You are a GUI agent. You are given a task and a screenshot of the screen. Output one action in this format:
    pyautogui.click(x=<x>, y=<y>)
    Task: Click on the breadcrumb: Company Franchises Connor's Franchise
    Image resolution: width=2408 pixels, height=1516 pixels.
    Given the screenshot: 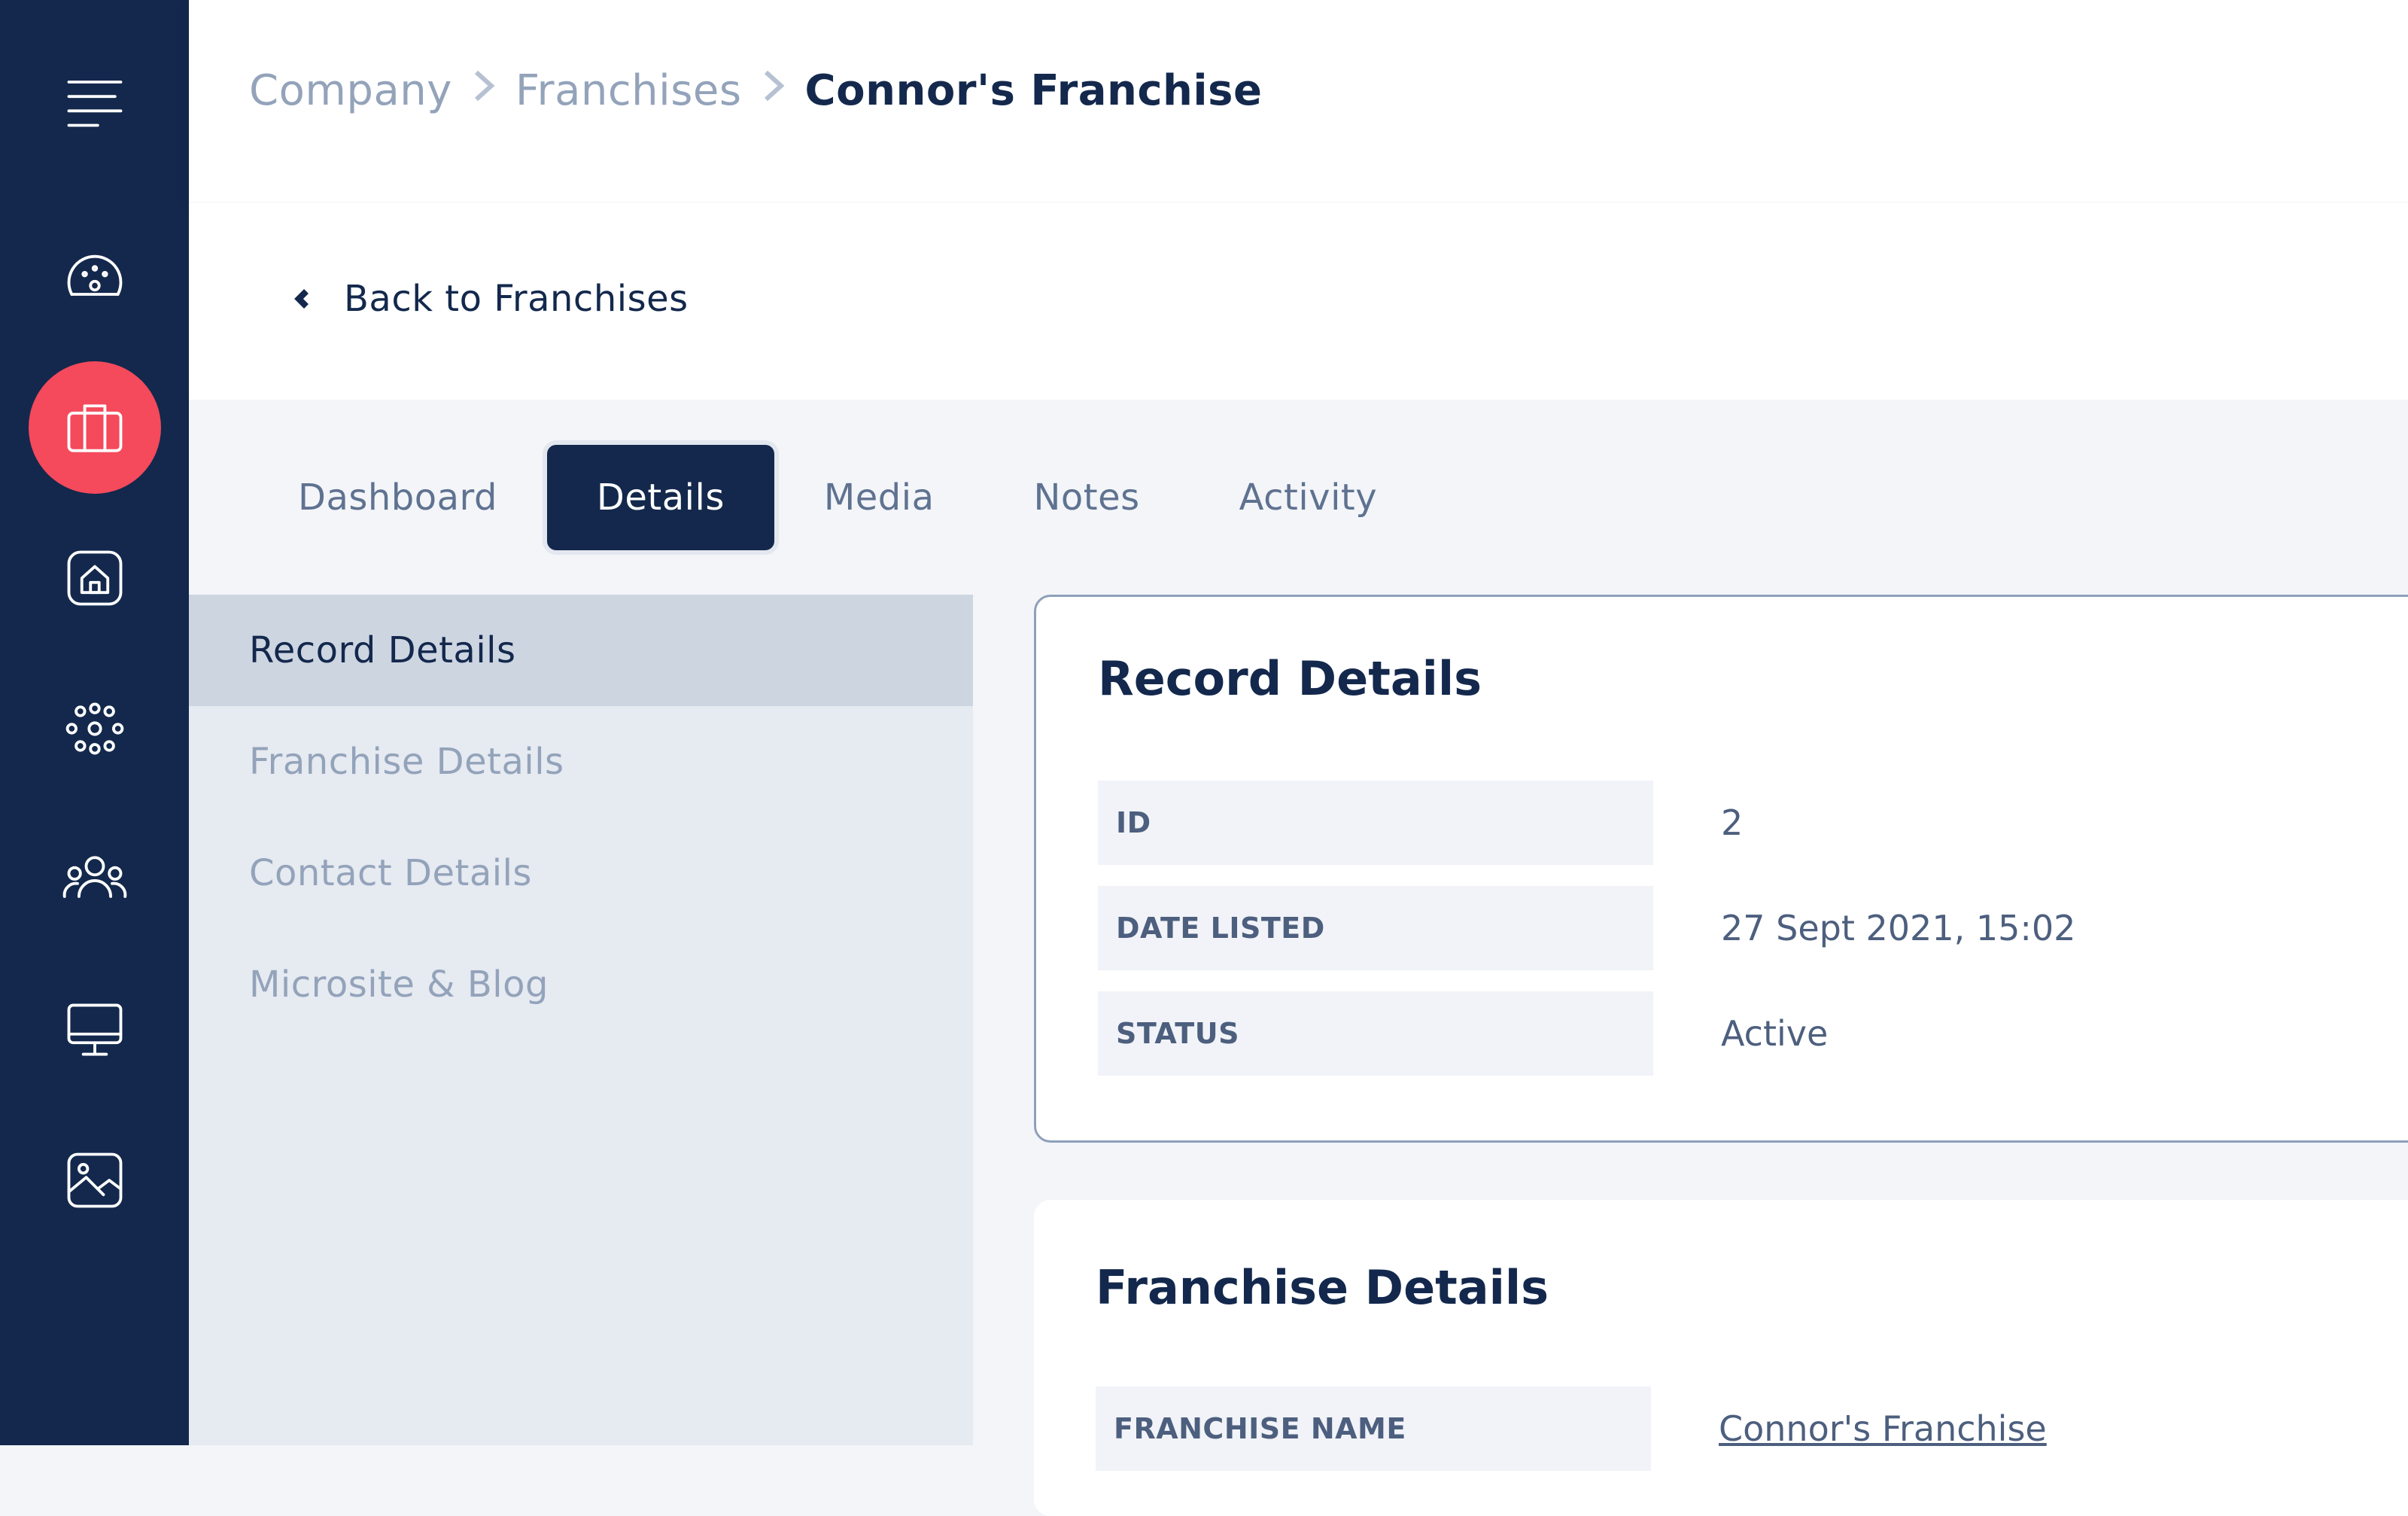 What is the action you would take?
    pyautogui.click(x=755, y=90)
    